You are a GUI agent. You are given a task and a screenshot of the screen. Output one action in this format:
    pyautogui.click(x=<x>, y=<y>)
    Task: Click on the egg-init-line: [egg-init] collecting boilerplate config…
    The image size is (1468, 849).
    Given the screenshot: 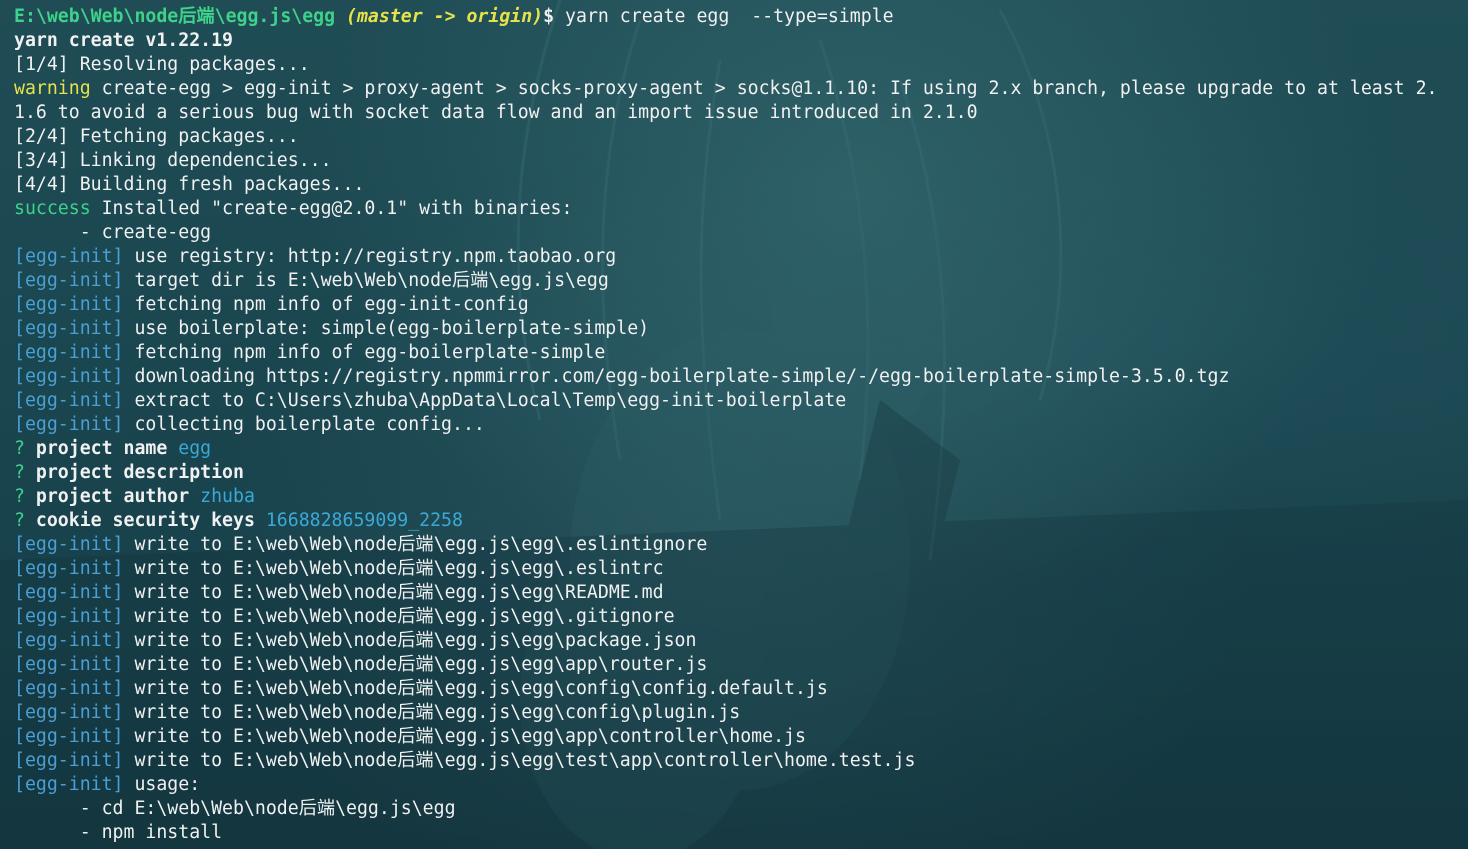 What is the action you would take?
    pyautogui.click(x=741, y=425)
    